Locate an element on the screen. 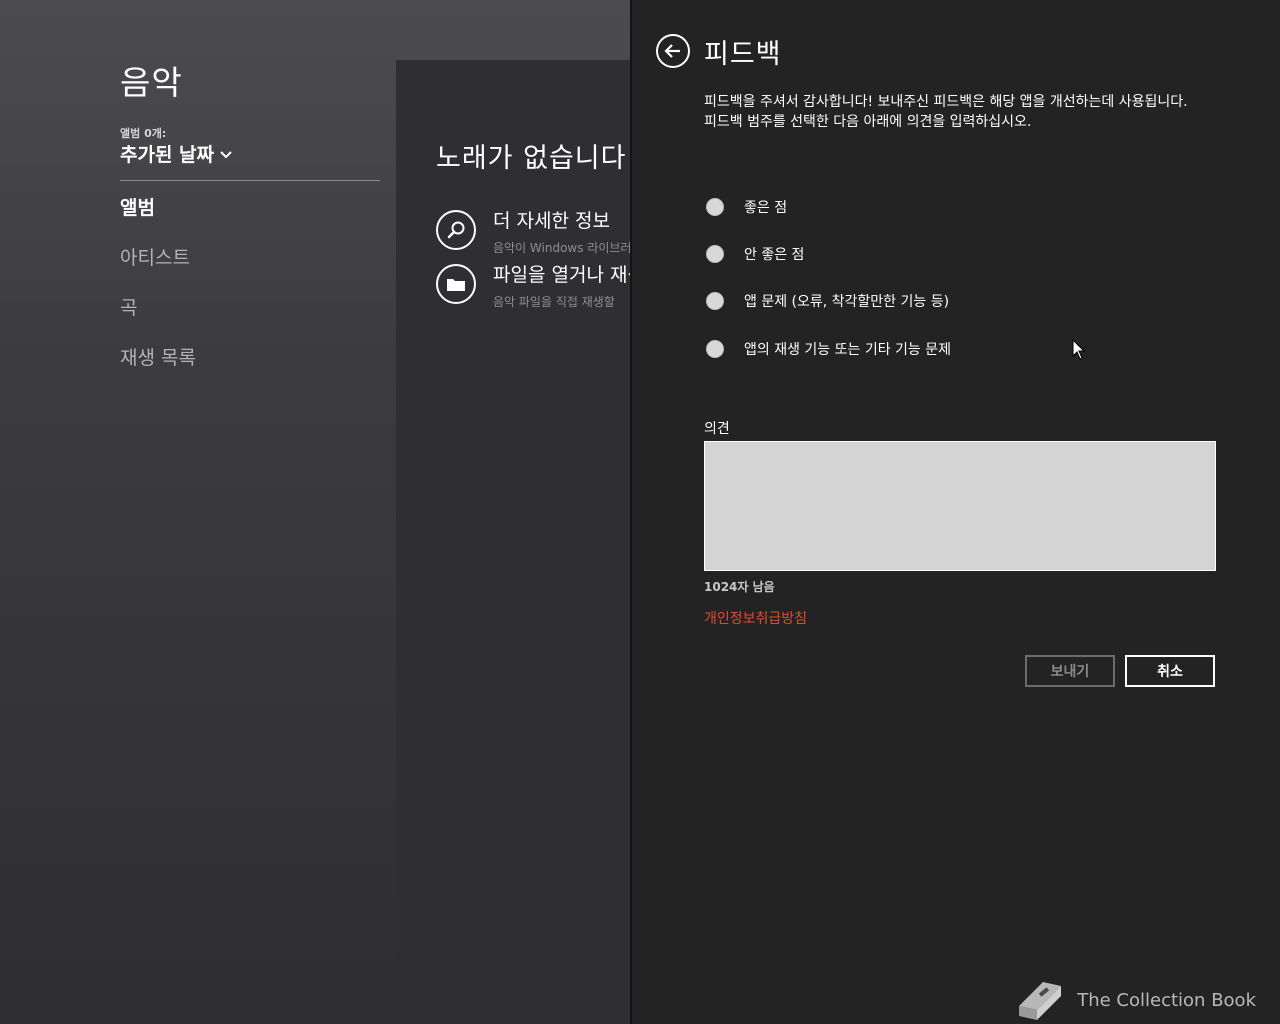 The image size is (1280, 1024). option-label: 안 좋은 점 is located at coordinates (774, 255).